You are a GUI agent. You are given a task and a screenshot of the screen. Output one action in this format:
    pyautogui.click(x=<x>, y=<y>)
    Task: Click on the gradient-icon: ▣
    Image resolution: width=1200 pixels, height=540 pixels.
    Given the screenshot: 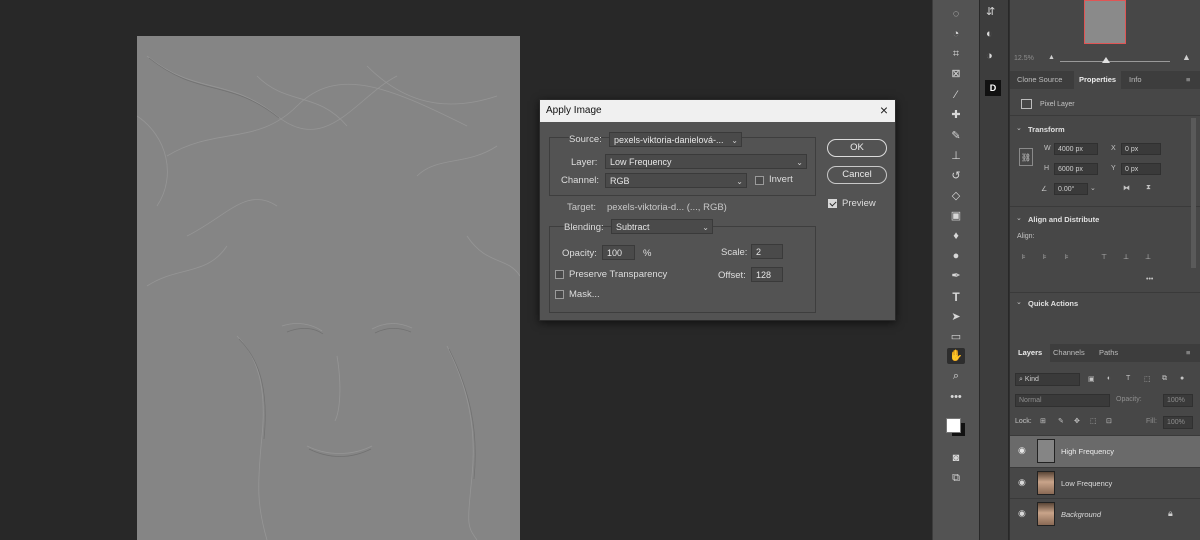 What is the action you would take?
    pyautogui.click(x=956, y=216)
    